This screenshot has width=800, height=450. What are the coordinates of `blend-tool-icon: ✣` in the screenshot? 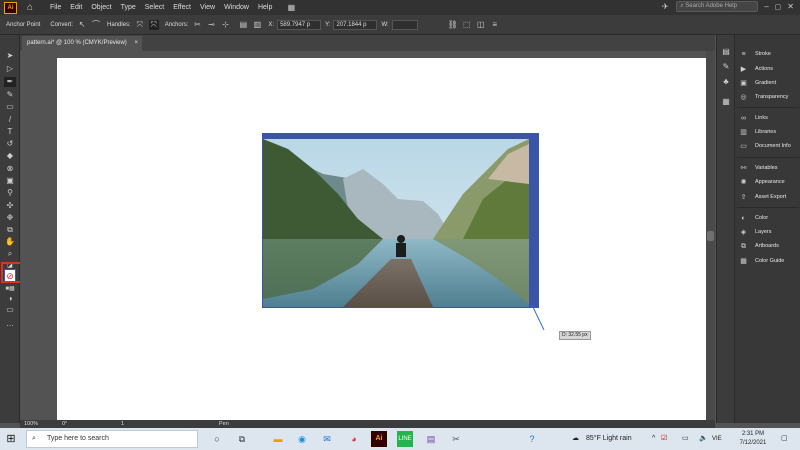 It's located at (10, 206).